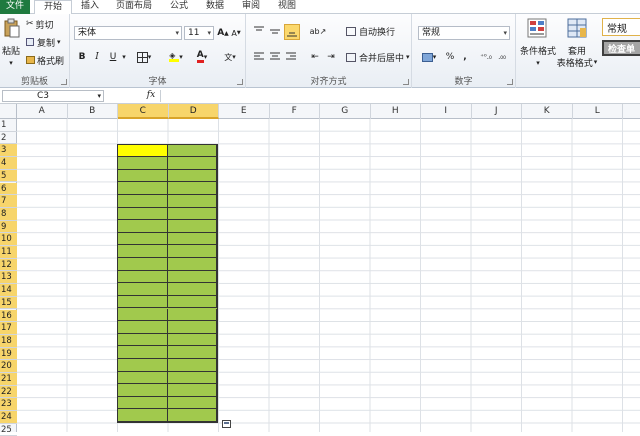 This screenshot has height=436, width=640. What do you see at coordinates (143, 214) in the screenshot?
I see `cell-c8` at bounding box center [143, 214].